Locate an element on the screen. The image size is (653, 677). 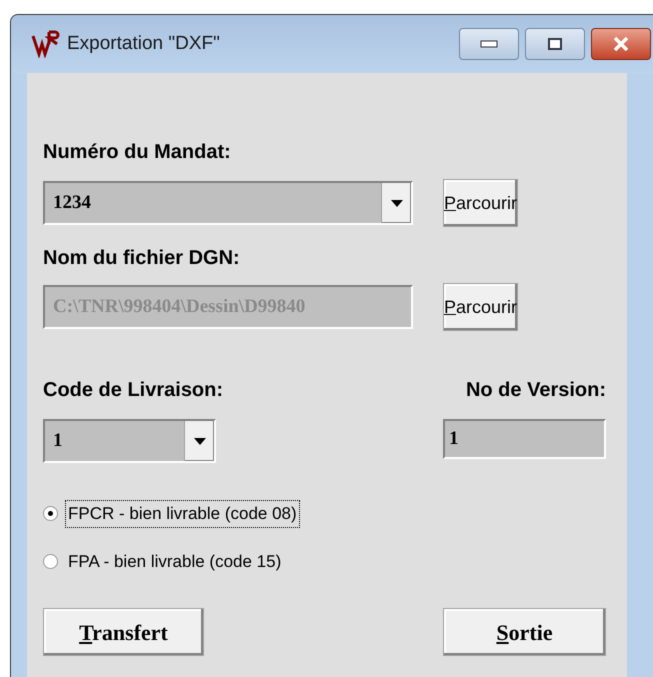
restore-icon is located at coordinates (555, 44).